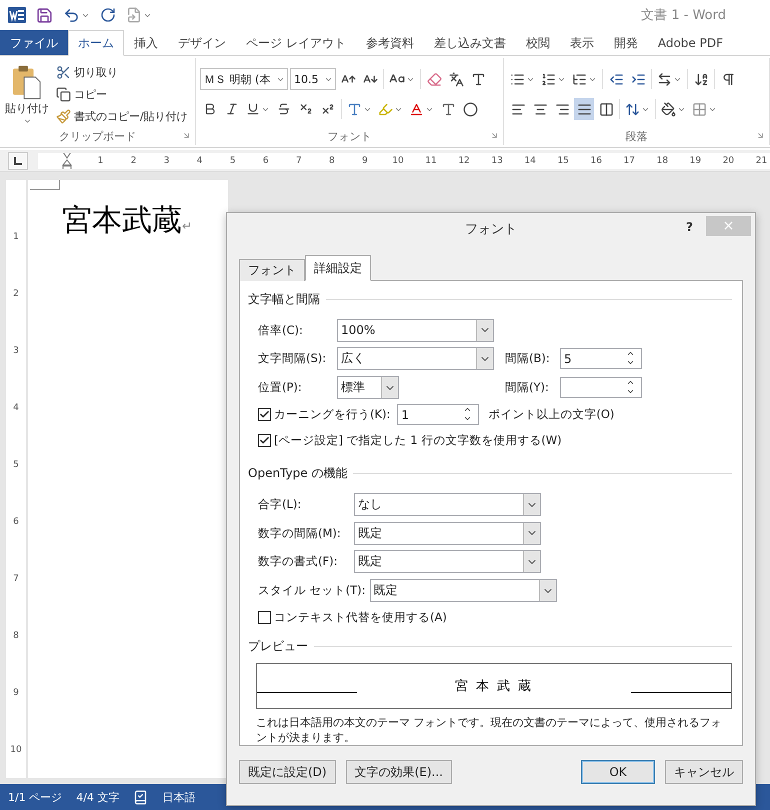 The height and width of the screenshot is (810, 770). Describe the element at coordinates (416, 109) in the screenshot. I see `font-color-icon` at that location.